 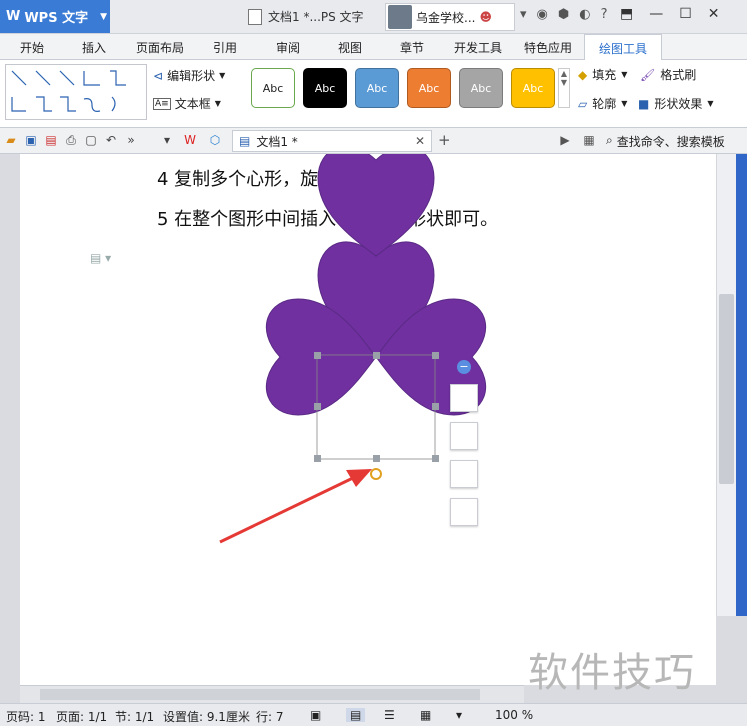 What do you see at coordinates (584, 14) in the screenshot?
I see `theme-icon: ◐` at bounding box center [584, 14].